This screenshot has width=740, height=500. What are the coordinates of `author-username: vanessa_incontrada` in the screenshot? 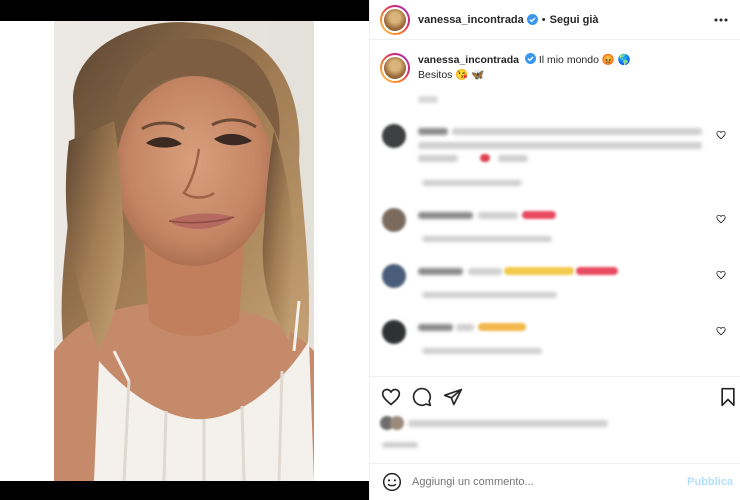 It's located at (471, 20).